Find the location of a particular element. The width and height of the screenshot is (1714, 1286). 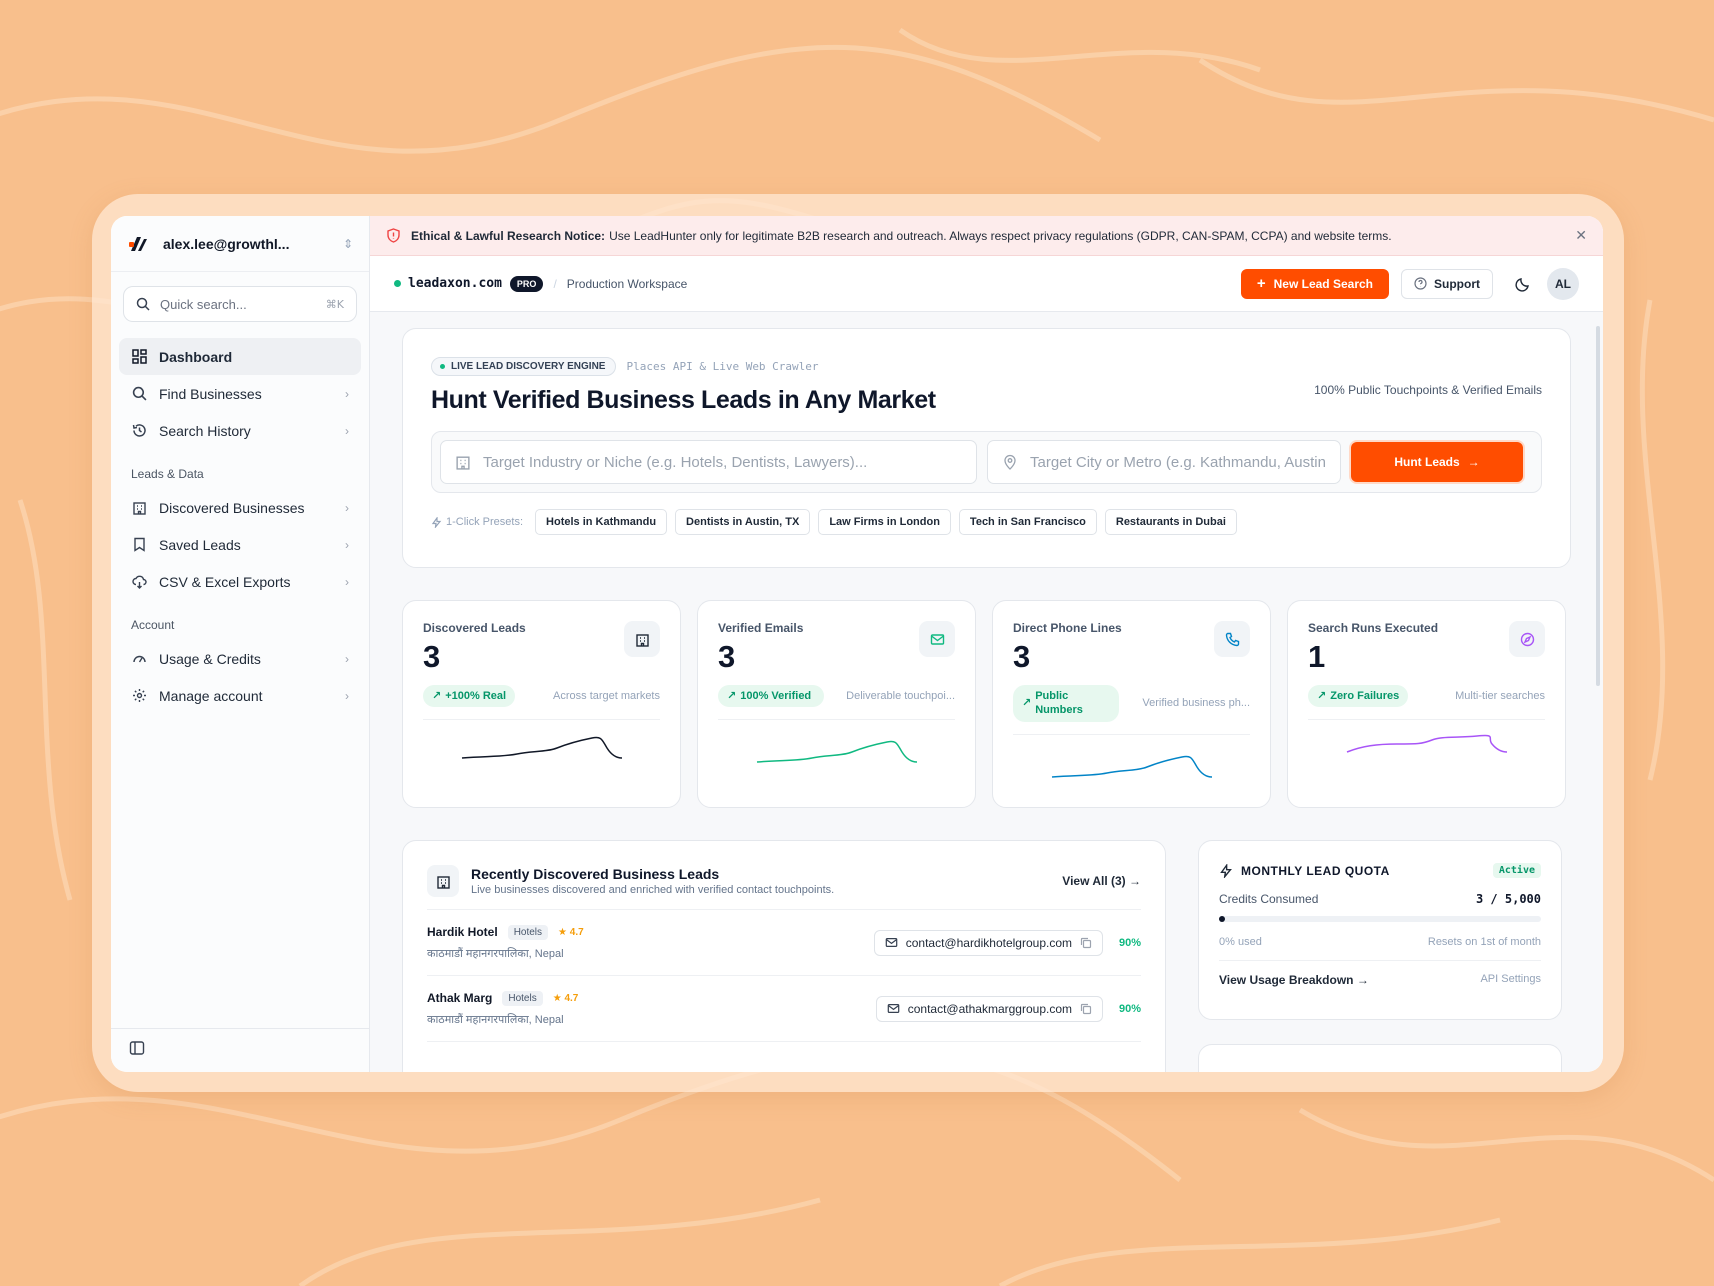

sidebar-item-label: Dashboard is located at coordinates (196, 356).